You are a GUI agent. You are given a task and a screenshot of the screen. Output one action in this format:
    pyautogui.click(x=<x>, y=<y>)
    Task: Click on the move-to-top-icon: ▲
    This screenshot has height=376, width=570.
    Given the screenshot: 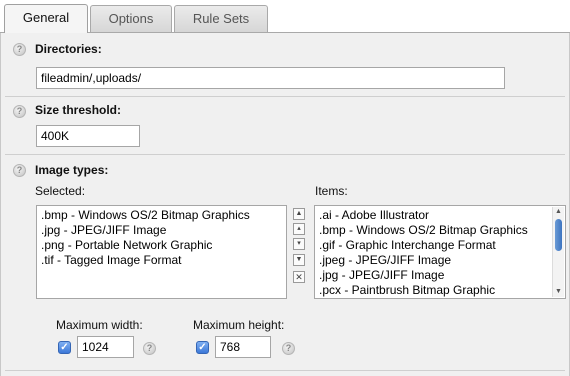 What is the action you would take?
    pyautogui.click(x=299, y=214)
    